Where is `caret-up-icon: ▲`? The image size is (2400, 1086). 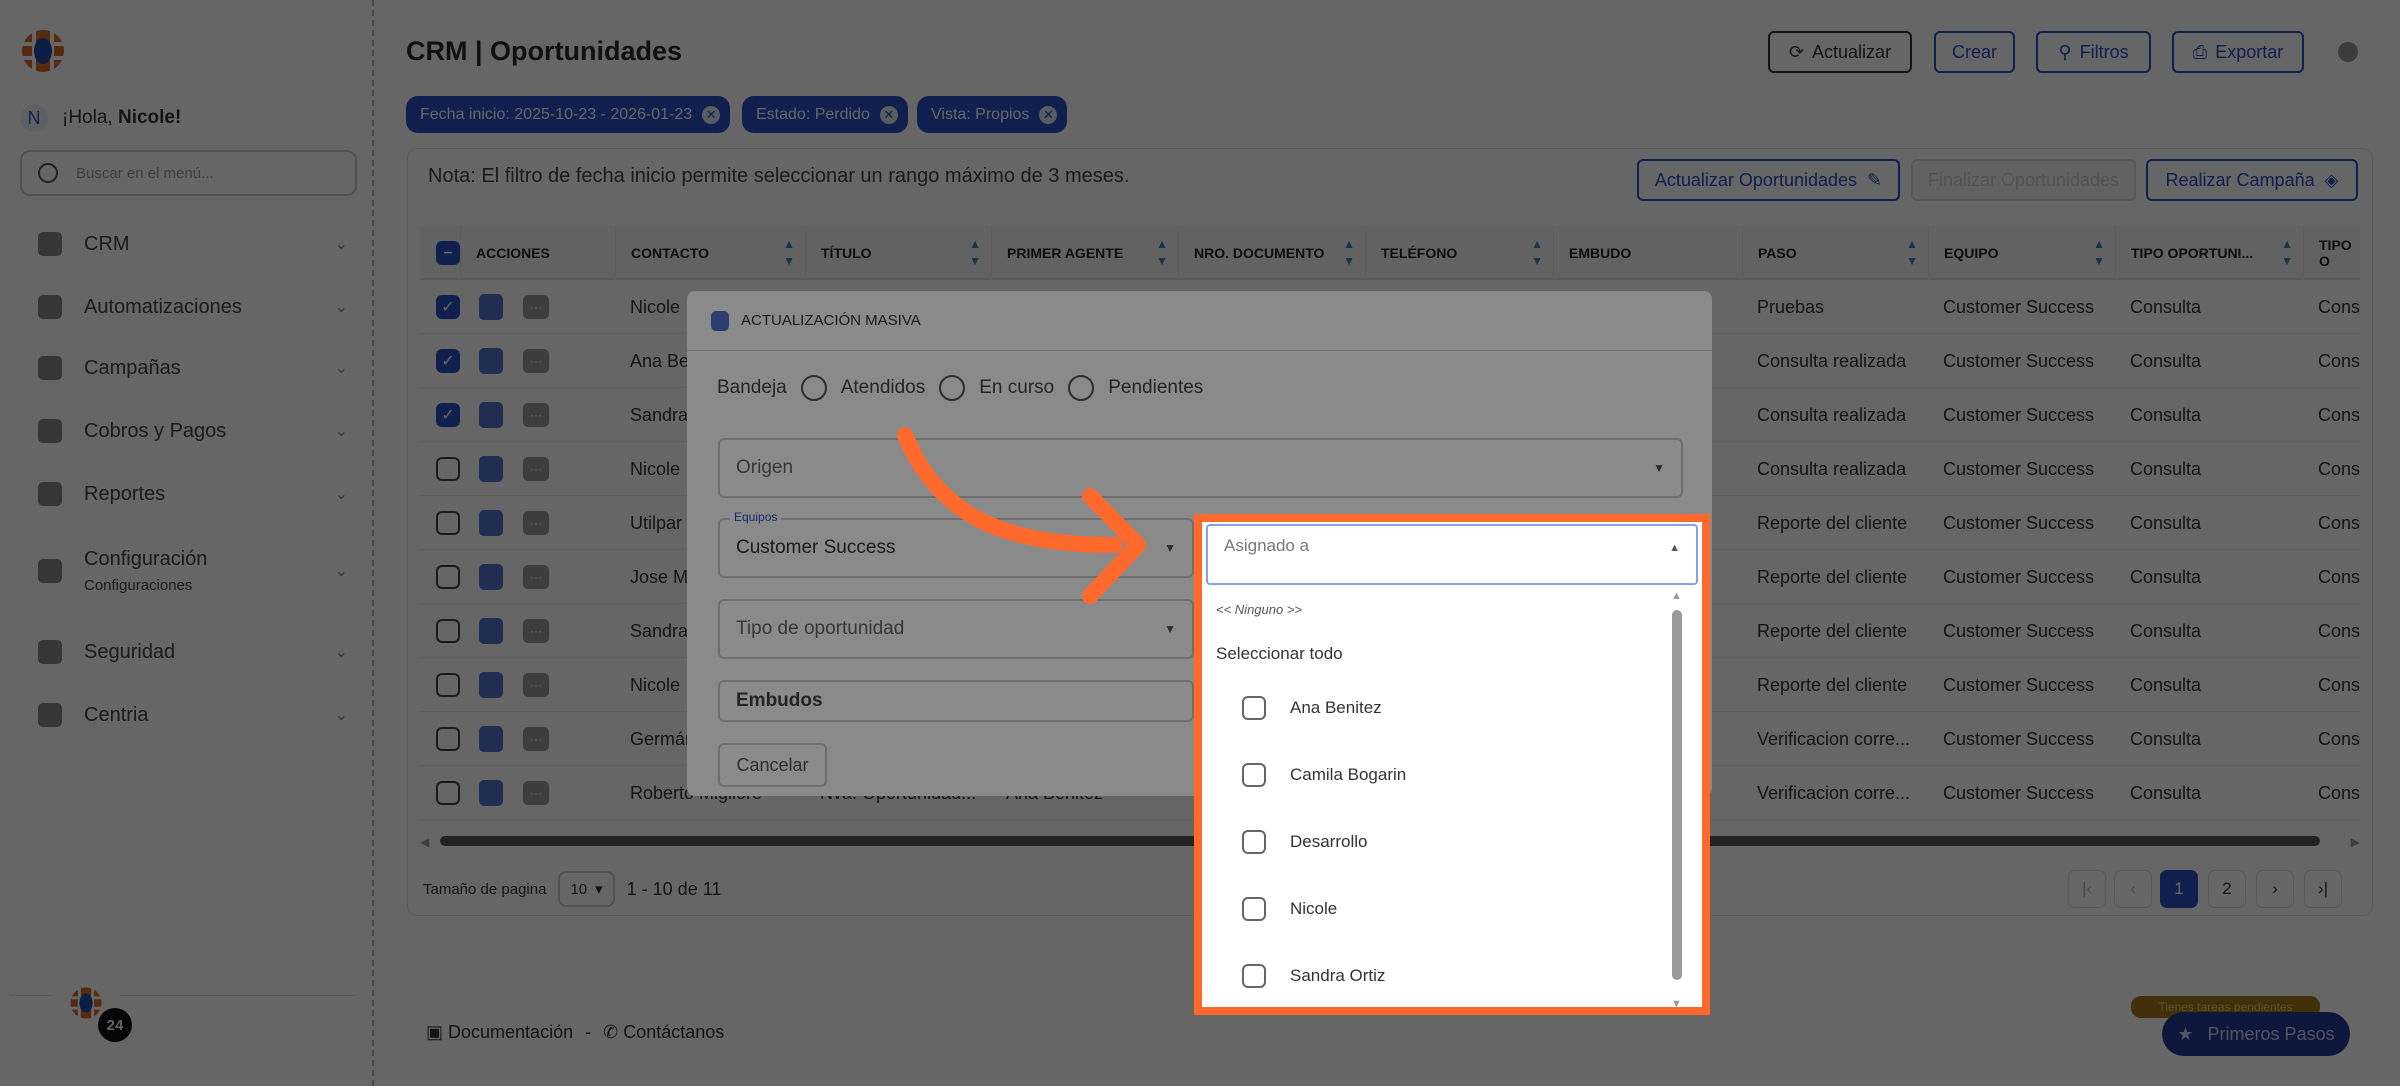 caret-up-icon: ▲ is located at coordinates (1674, 548).